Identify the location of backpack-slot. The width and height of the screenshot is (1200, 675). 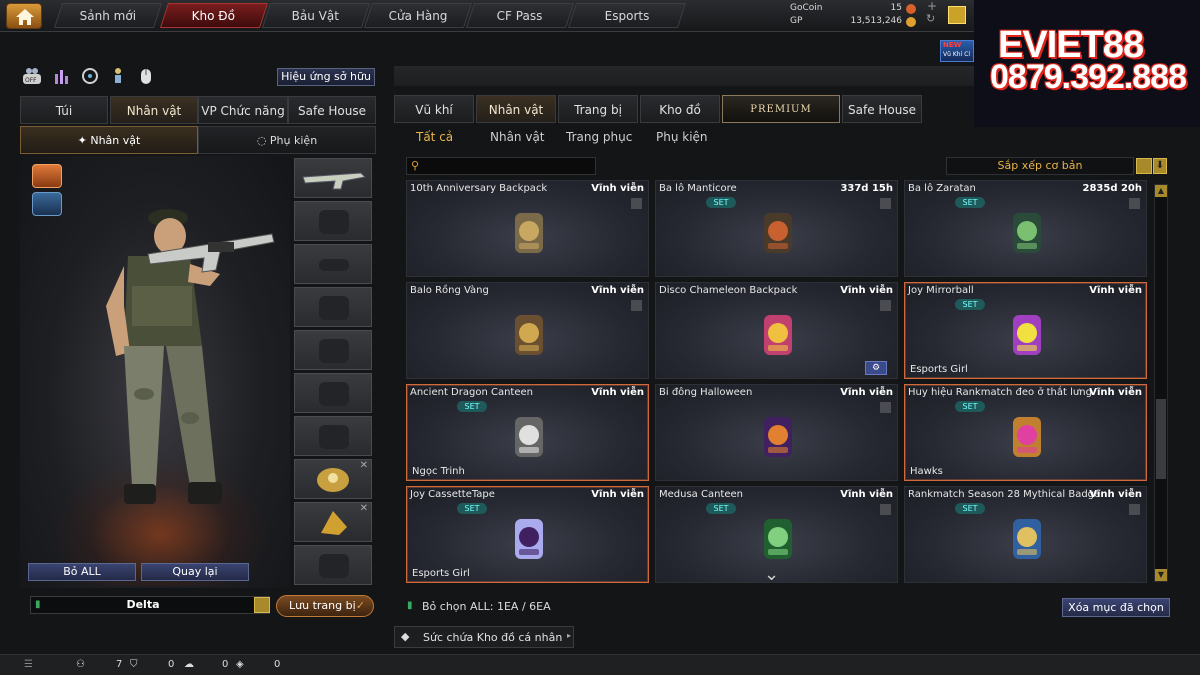
(333, 393).